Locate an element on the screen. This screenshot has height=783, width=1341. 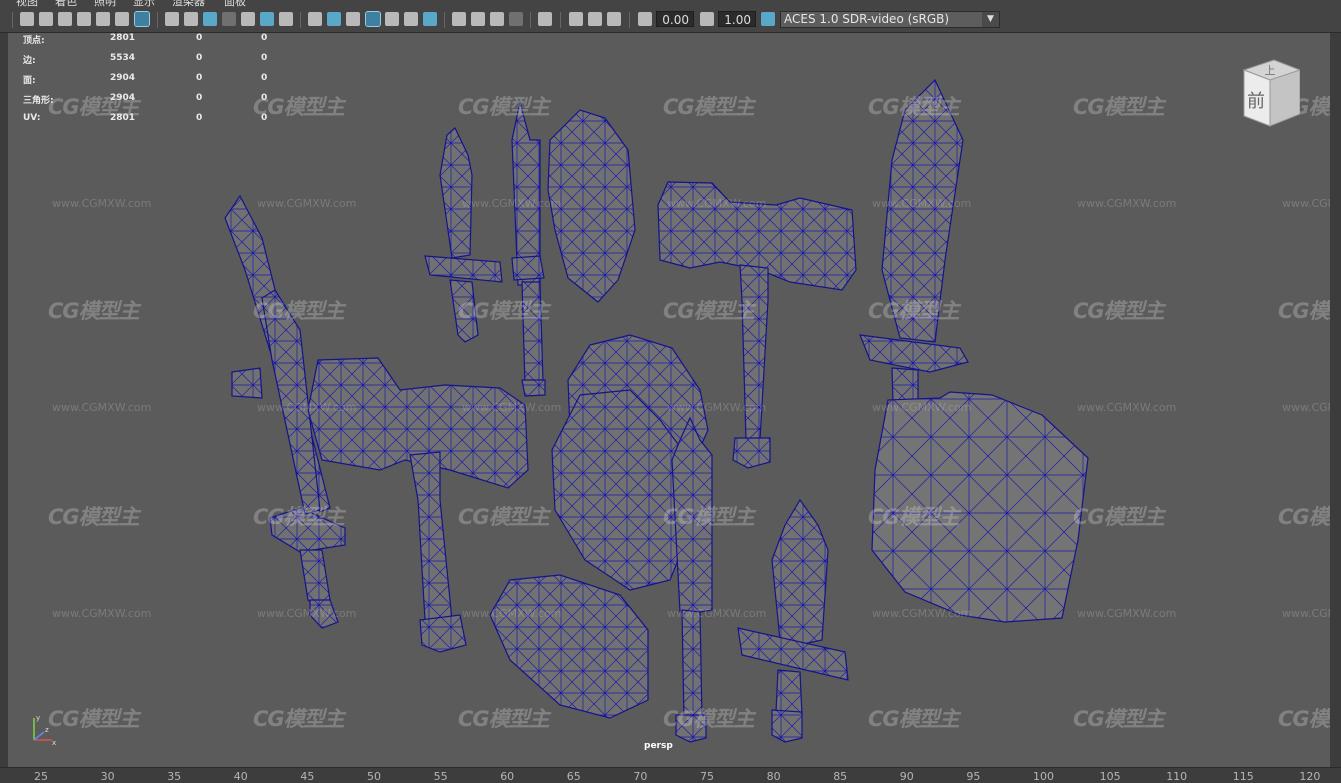
xray-joints-icon is located at coordinates (614, 19).